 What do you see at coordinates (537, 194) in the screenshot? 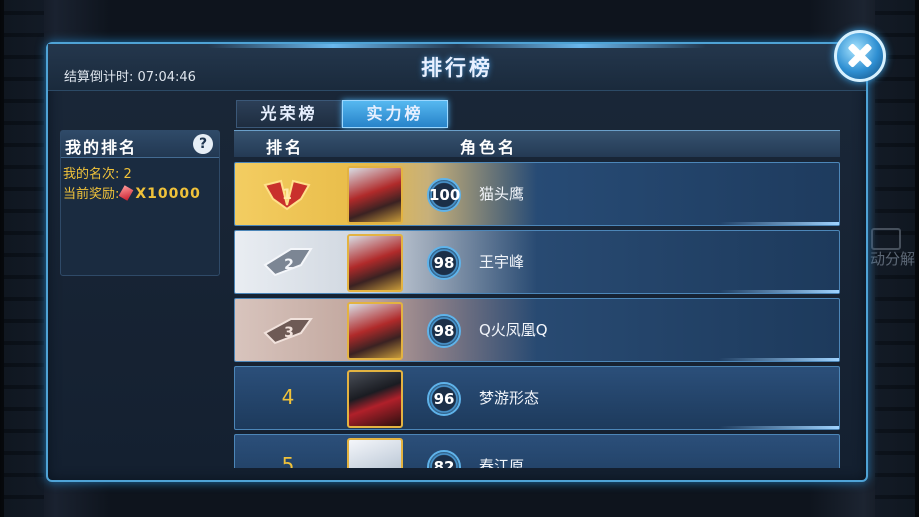
I see `table-row: 1 100 猫头鹰` at bounding box center [537, 194].